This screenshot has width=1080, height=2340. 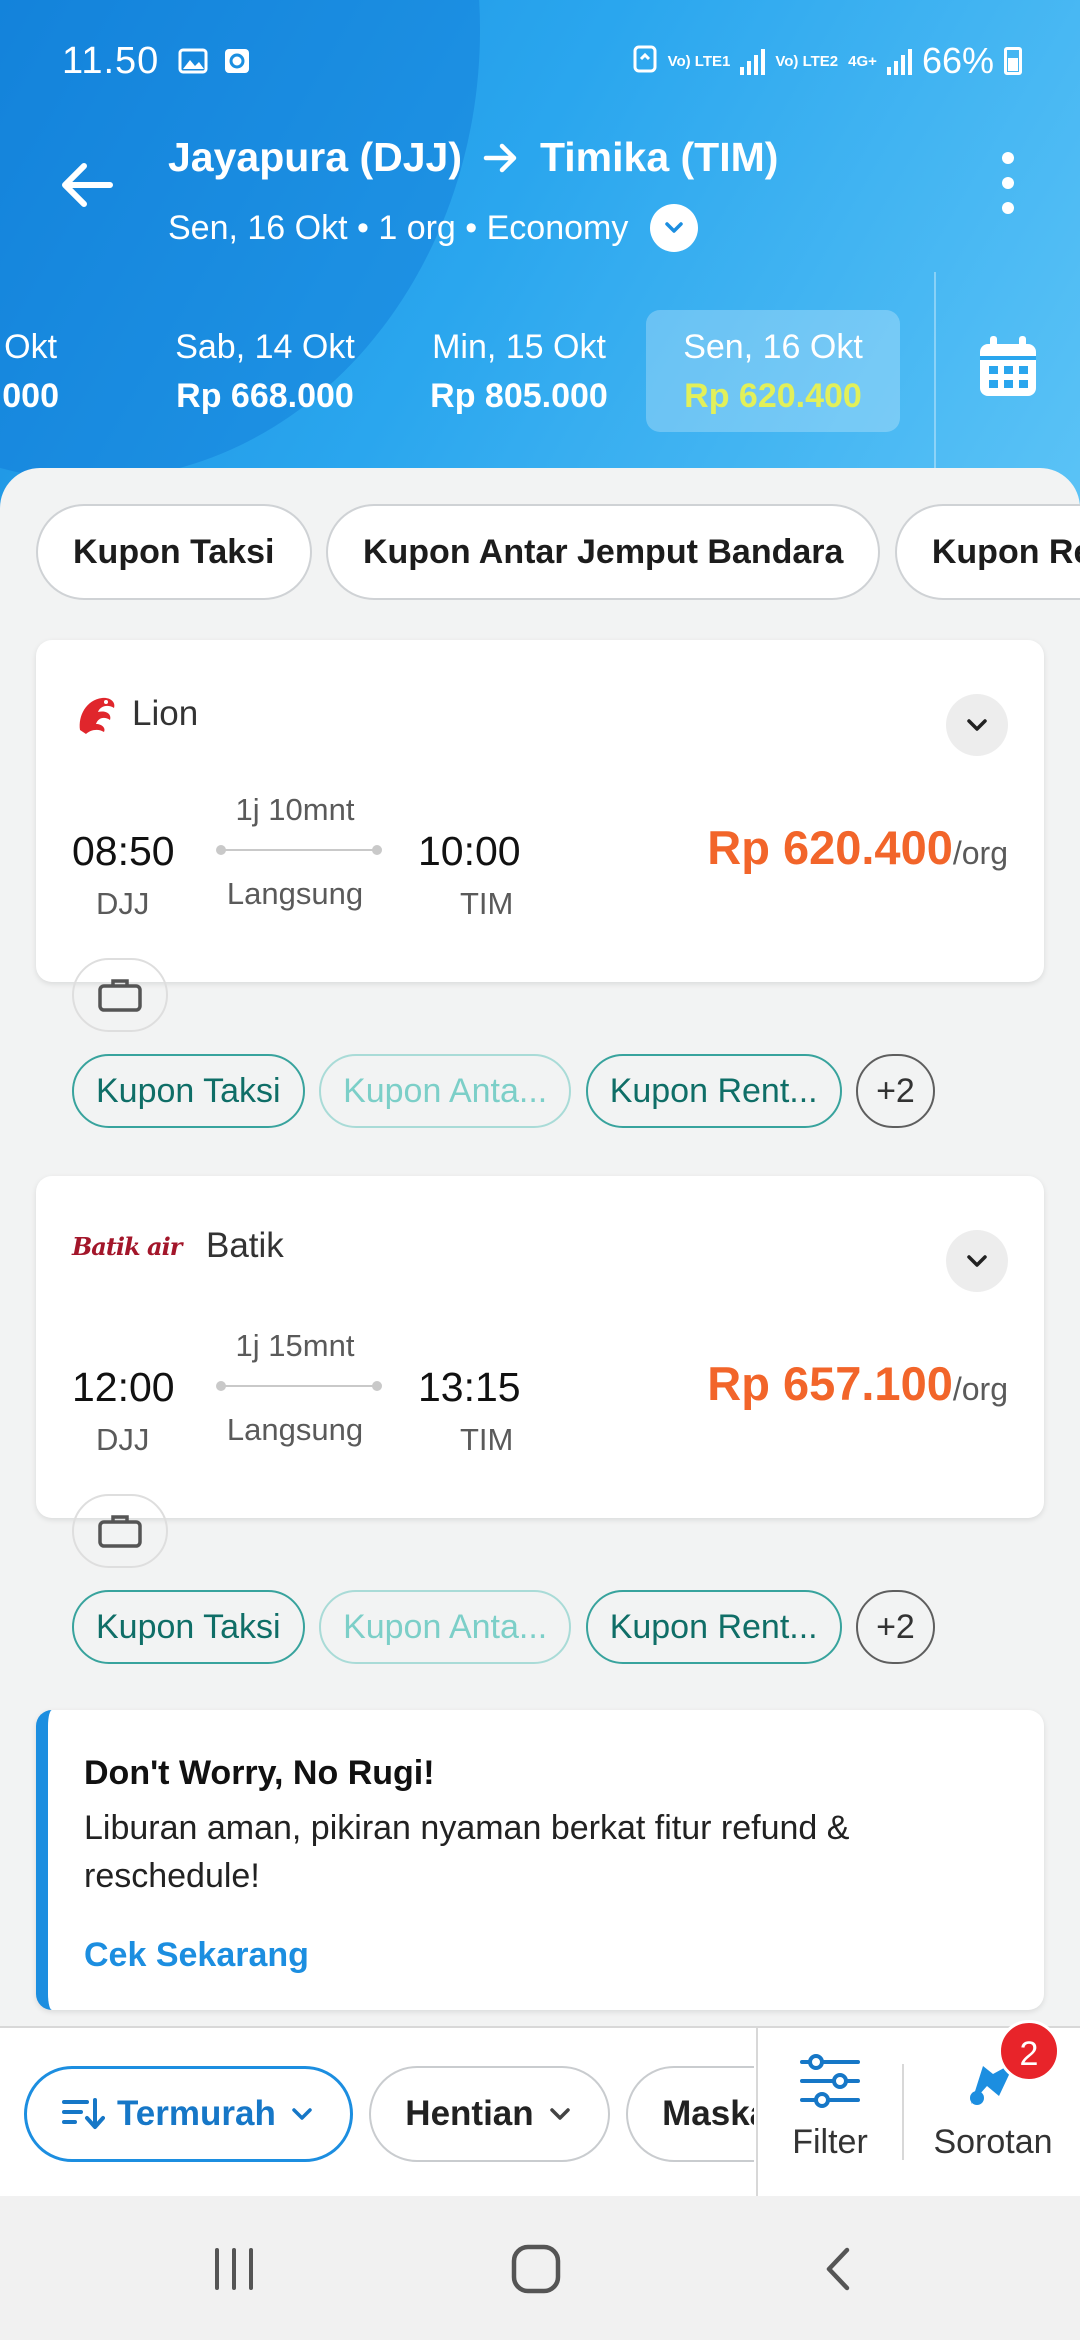 What do you see at coordinates (659, 157) in the screenshot?
I see `destination-city: Timika (TIM)` at bounding box center [659, 157].